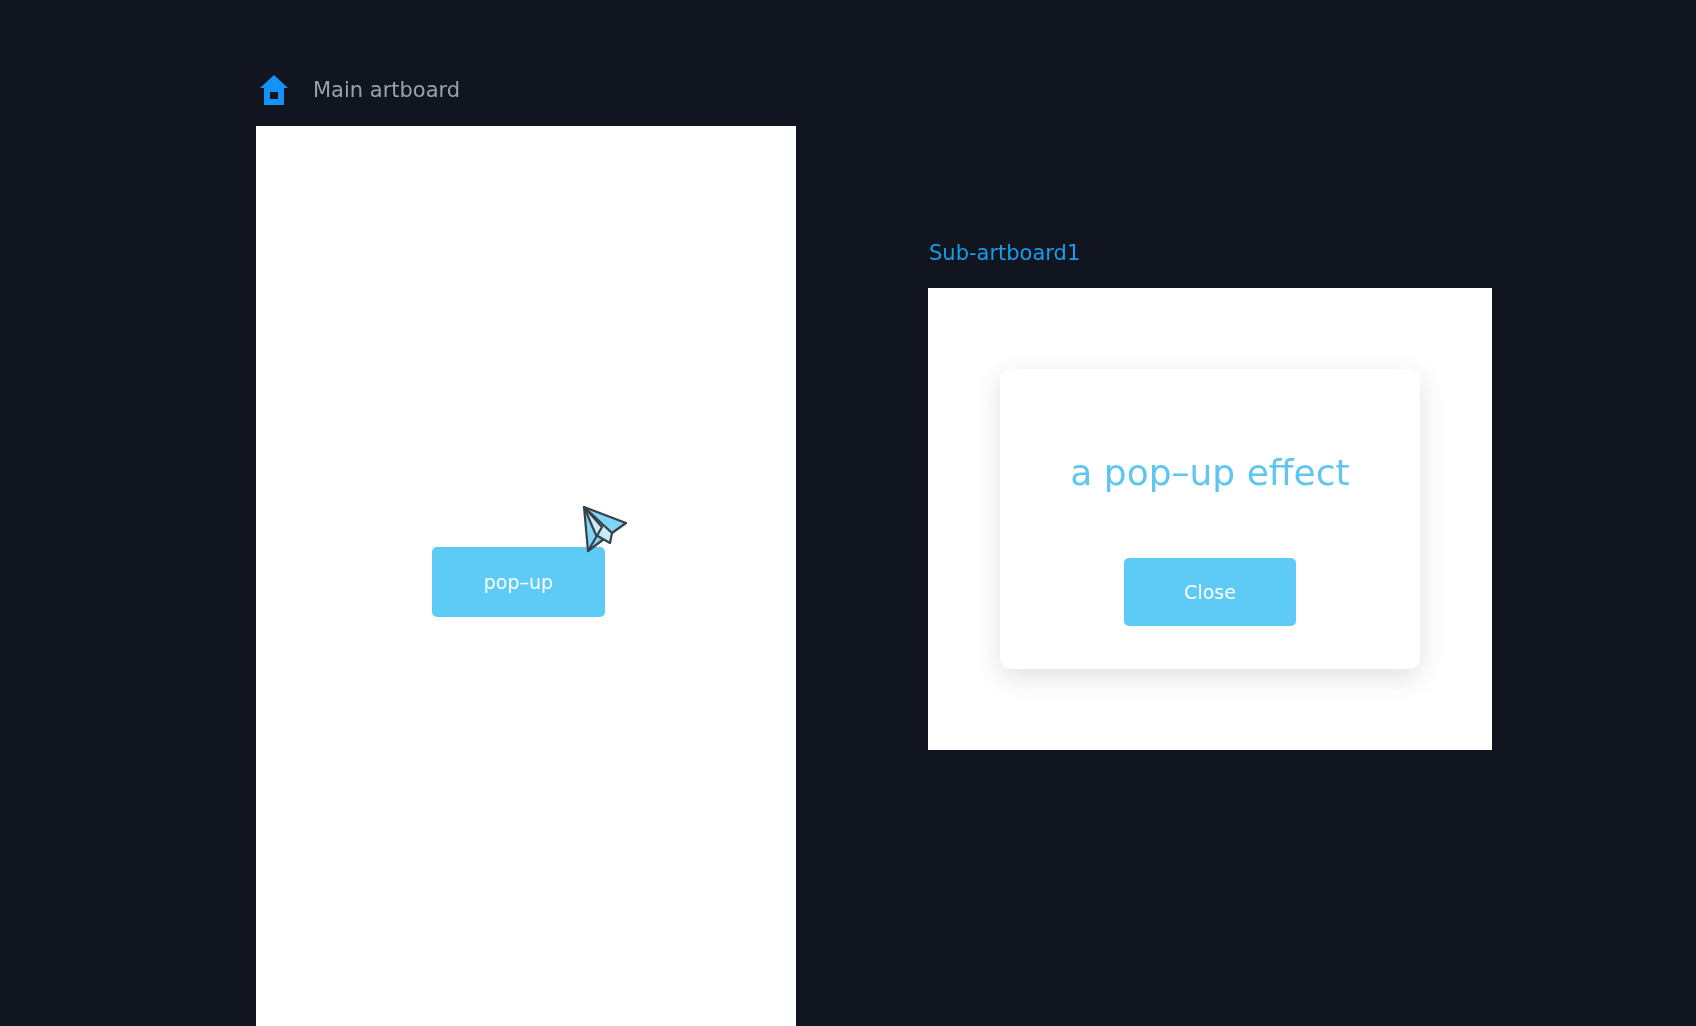 The width and height of the screenshot is (1696, 1026). What do you see at coordinates (1210, 473) in the screenshot?
I see `dialog-heading: a pop–up effect` at bounding box center [1210, 473].